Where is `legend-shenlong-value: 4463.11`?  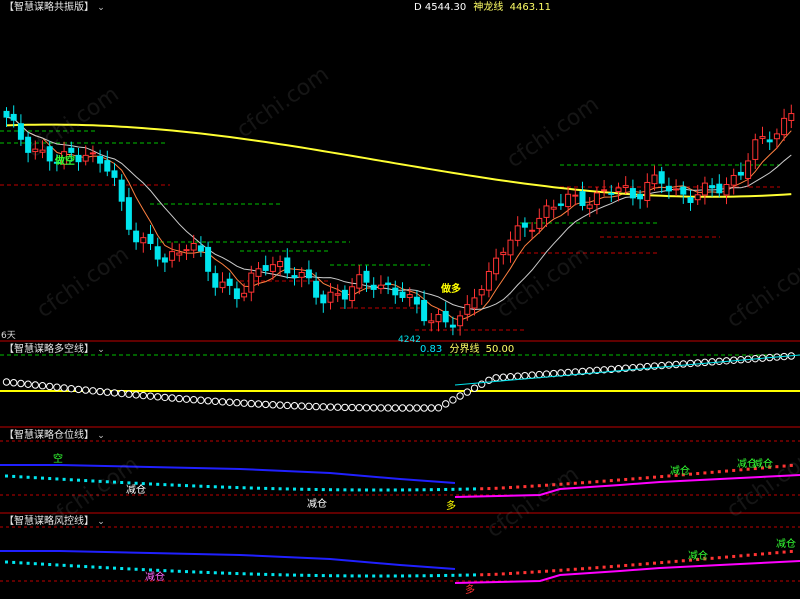
legend-shenlong-value: 4463.11 is located at coordinates (530, 7).